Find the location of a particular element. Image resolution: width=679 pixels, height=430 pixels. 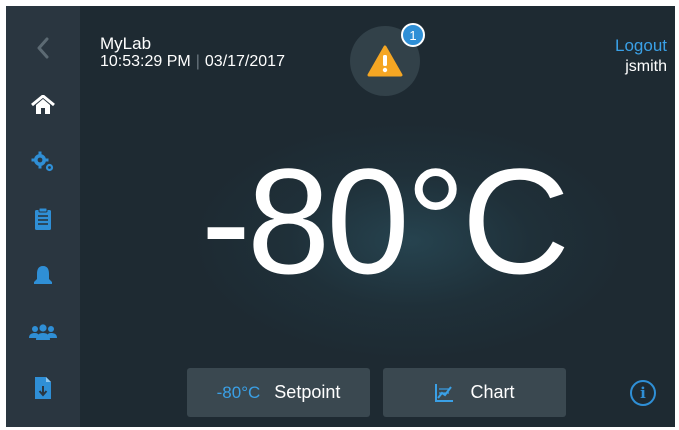

chart-icon is located at coordinates (444, 393).